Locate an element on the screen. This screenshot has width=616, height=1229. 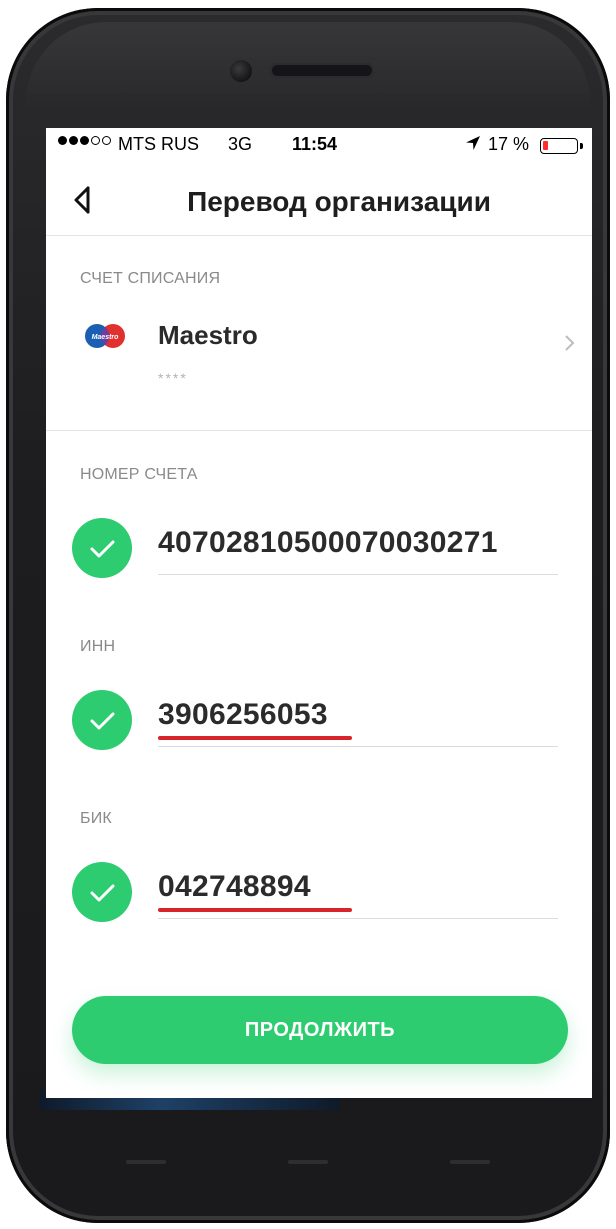
status-bar: MTS RUS 3G 11:54 17 % is located at coordinates (319, 146).